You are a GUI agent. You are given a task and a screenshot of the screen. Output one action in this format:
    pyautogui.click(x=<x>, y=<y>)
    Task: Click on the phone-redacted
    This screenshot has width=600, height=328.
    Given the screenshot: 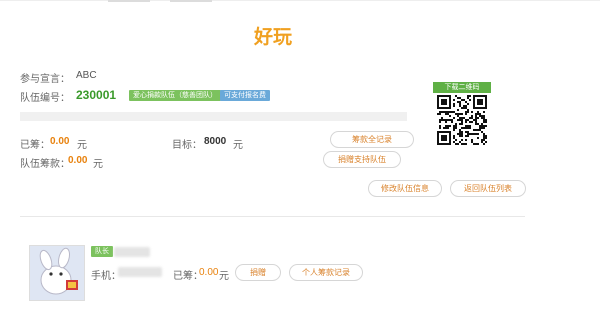 What is the action you would take?
    pyautogui.click(x=140, y=272)
    